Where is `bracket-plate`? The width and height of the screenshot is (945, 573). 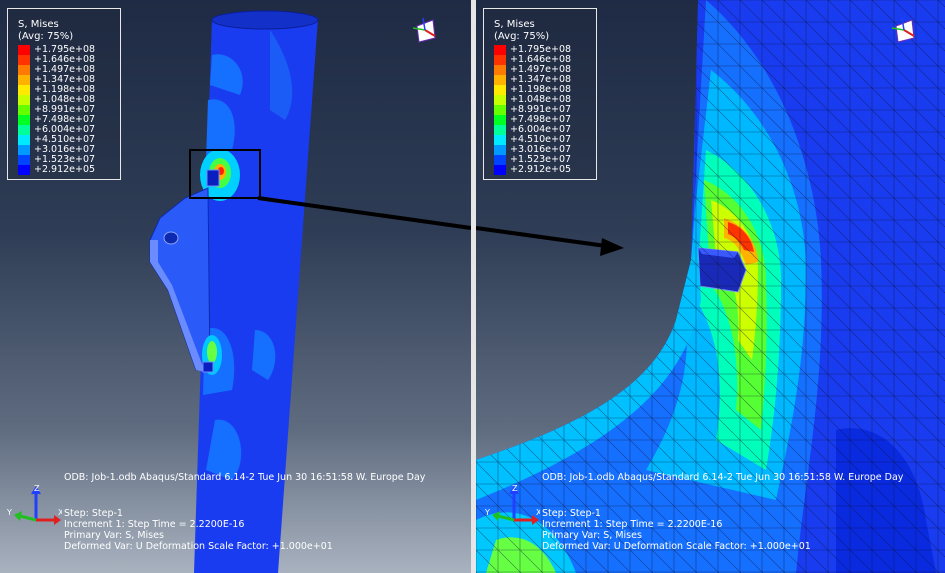
bracket-plate is located at coordinates (180, 279).